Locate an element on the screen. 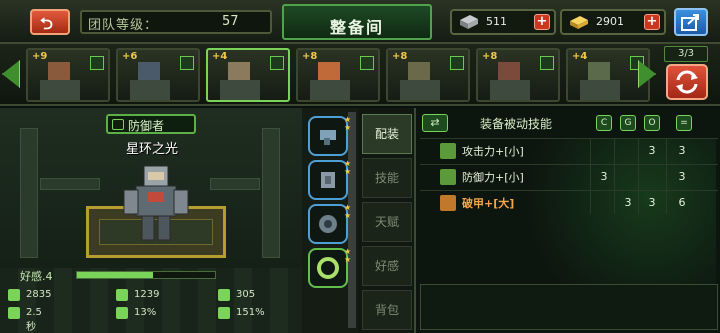 The image size is (720, 333). hero-card: +6 is located at coordinates (158, 75).